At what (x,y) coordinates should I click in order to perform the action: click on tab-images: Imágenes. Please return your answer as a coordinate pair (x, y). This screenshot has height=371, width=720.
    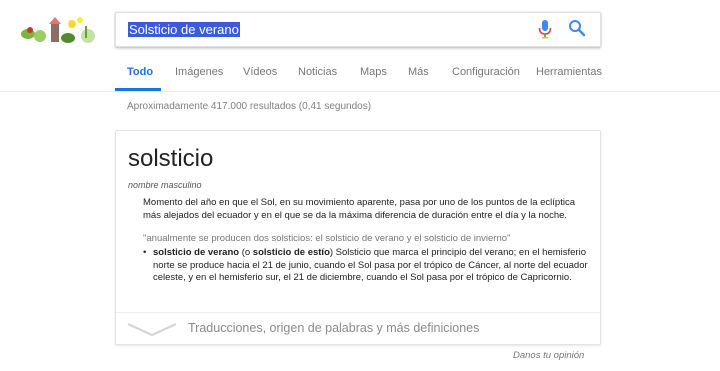
    Looking at the image, I should click on (199, 72).